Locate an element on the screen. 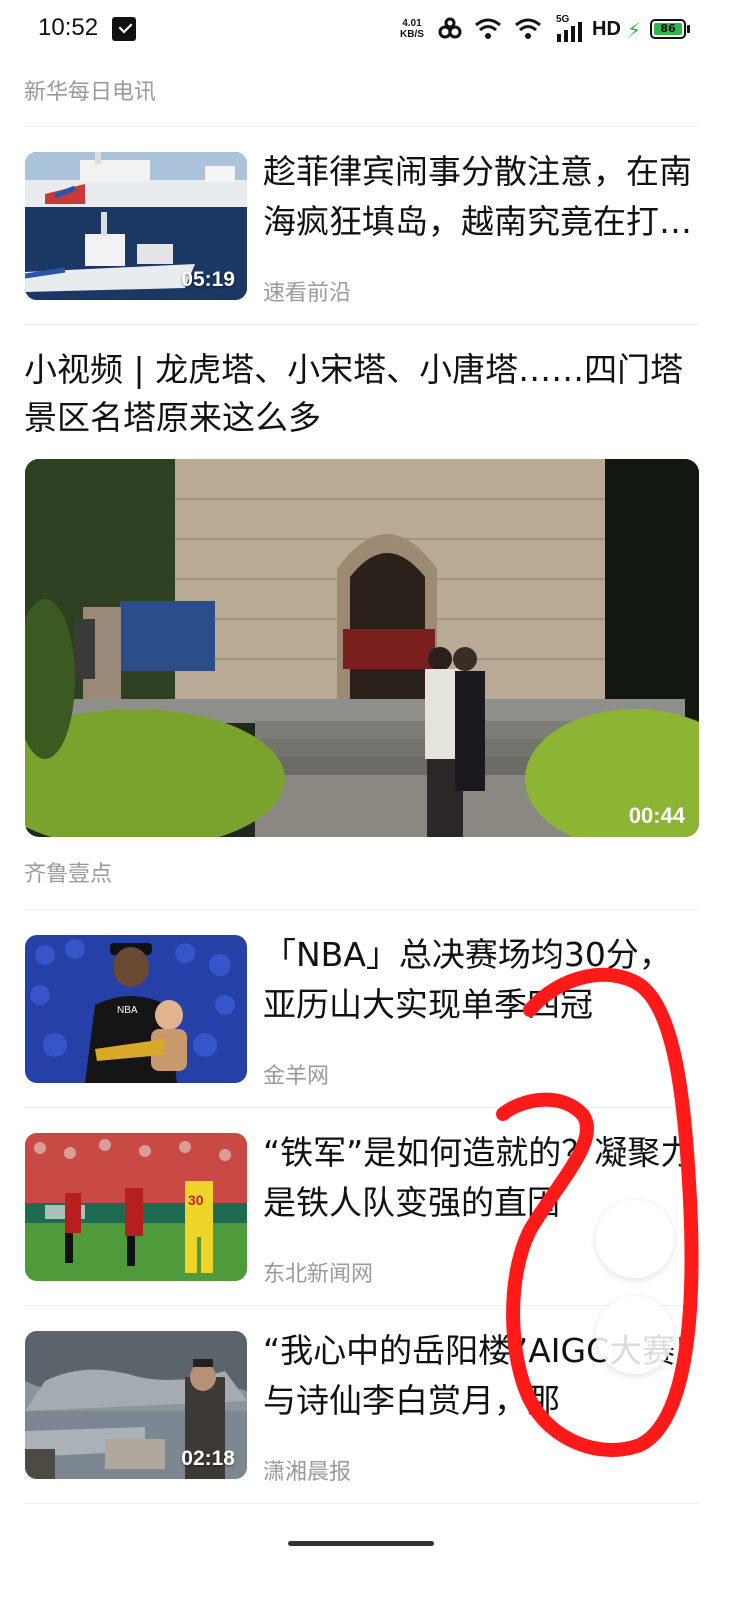  battery-icon: 86 is located at coordinates (670, 29).